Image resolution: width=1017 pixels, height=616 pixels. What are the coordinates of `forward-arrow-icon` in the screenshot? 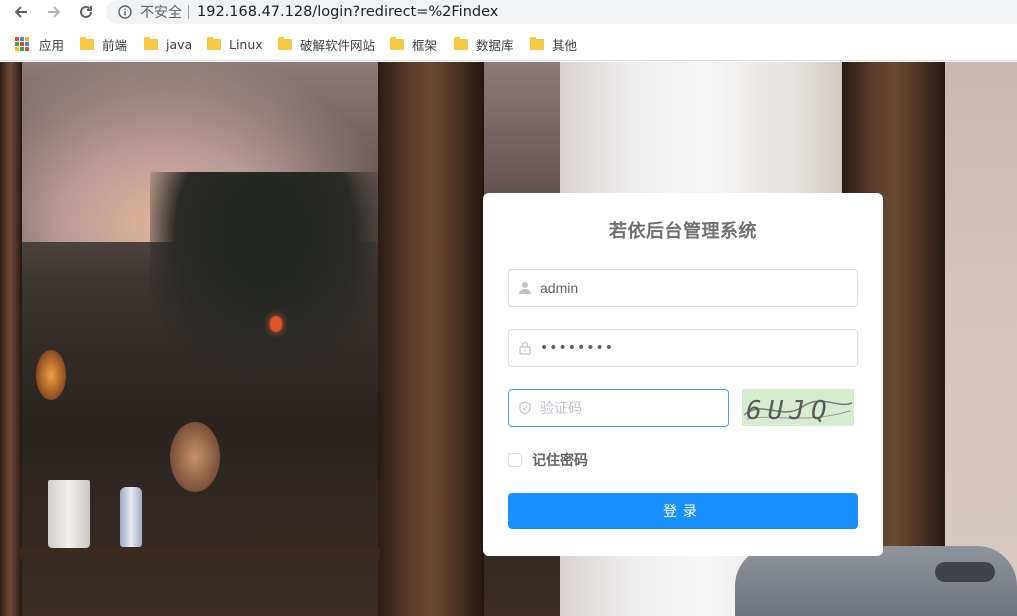 It's located at (54, 12).